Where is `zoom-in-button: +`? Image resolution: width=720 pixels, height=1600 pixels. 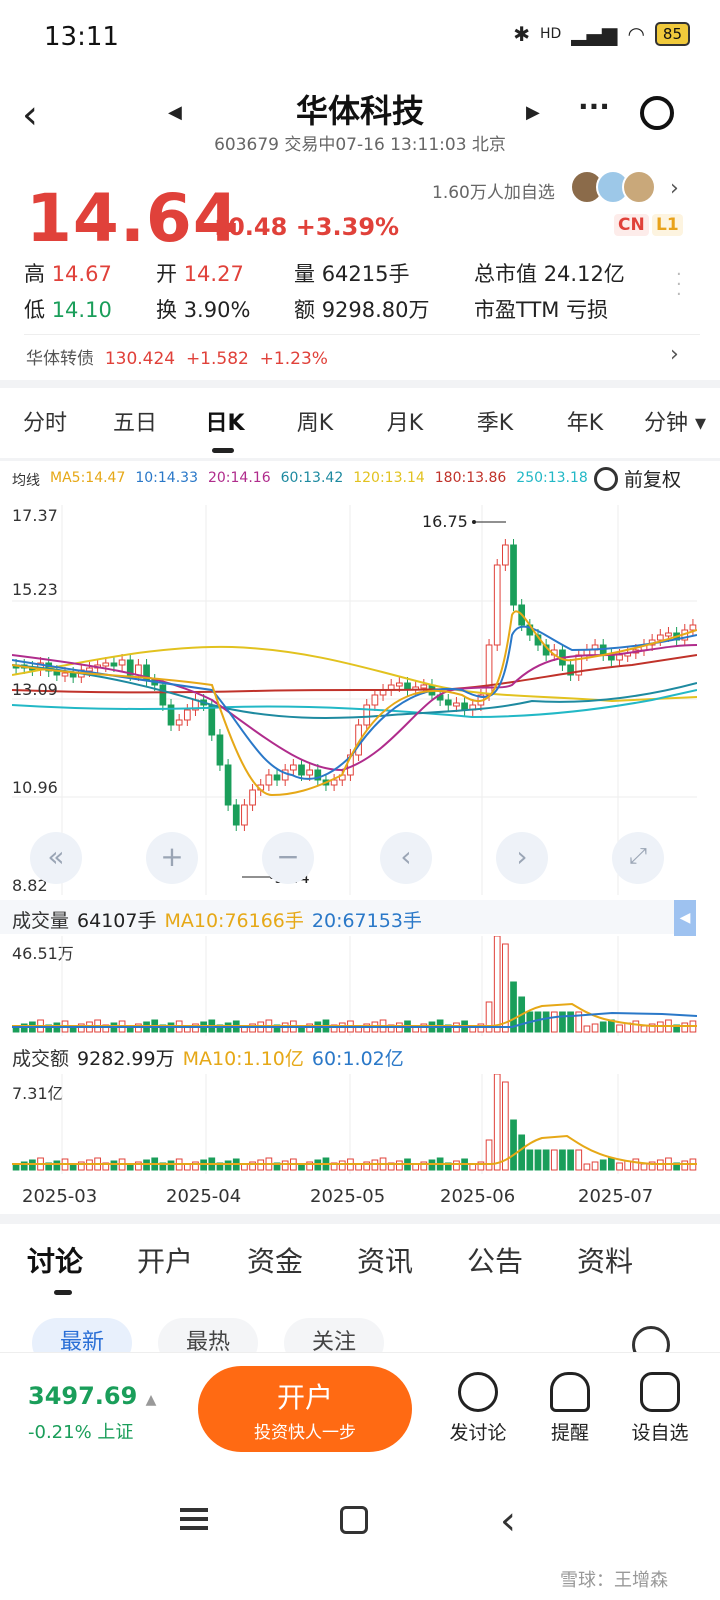 zoom-in-button: + is located at coordinates (172, 858).